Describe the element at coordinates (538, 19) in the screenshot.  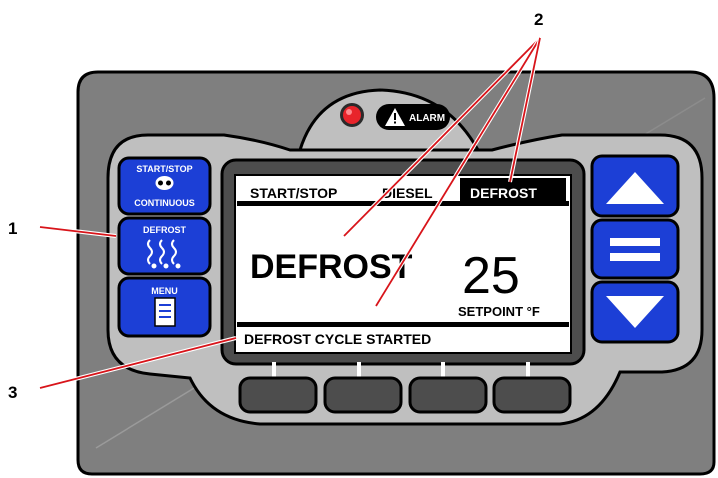
I see `callout-2: 2` at that location.